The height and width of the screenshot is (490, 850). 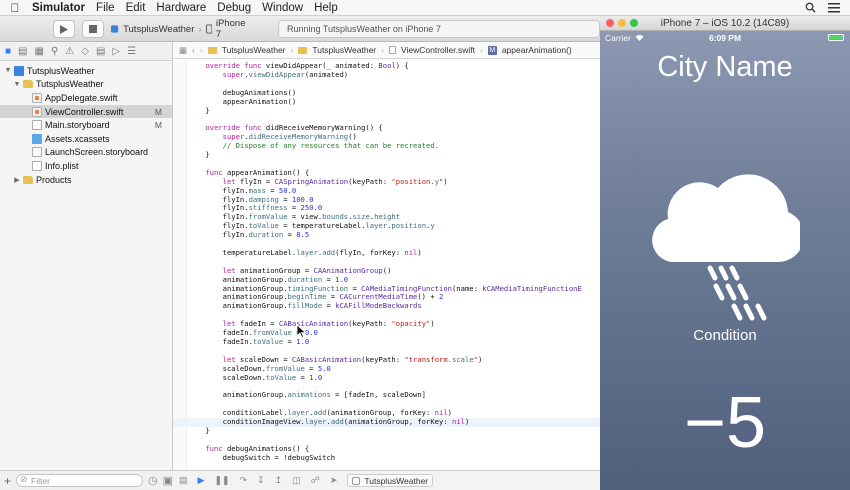 What do you see at coordinates (183, 50) in the screenshot?
I see `related-items-icon: ▦` at bounding box center [183, 50].